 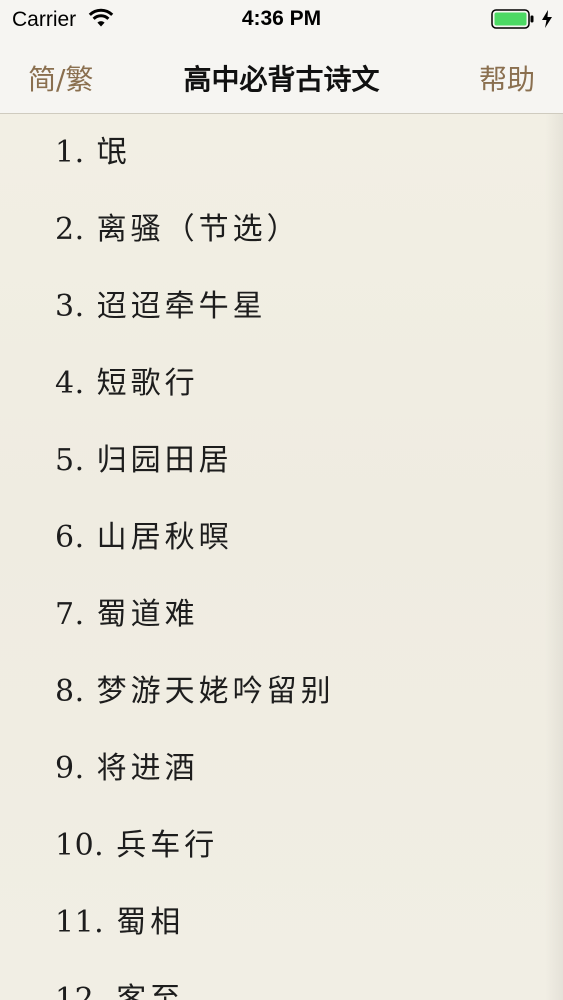 I want to click on list-item-poem-4: 4. 短歌行, so click(x=127, y=384).